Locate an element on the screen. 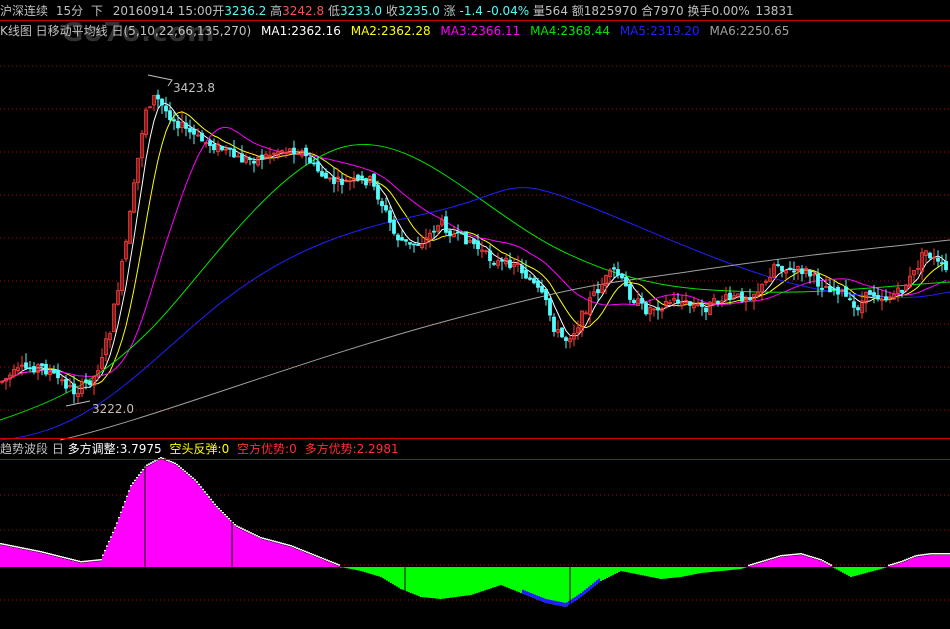 The image size is (950, 629). extra-value: 13831 is located at coordinates (774, 11).